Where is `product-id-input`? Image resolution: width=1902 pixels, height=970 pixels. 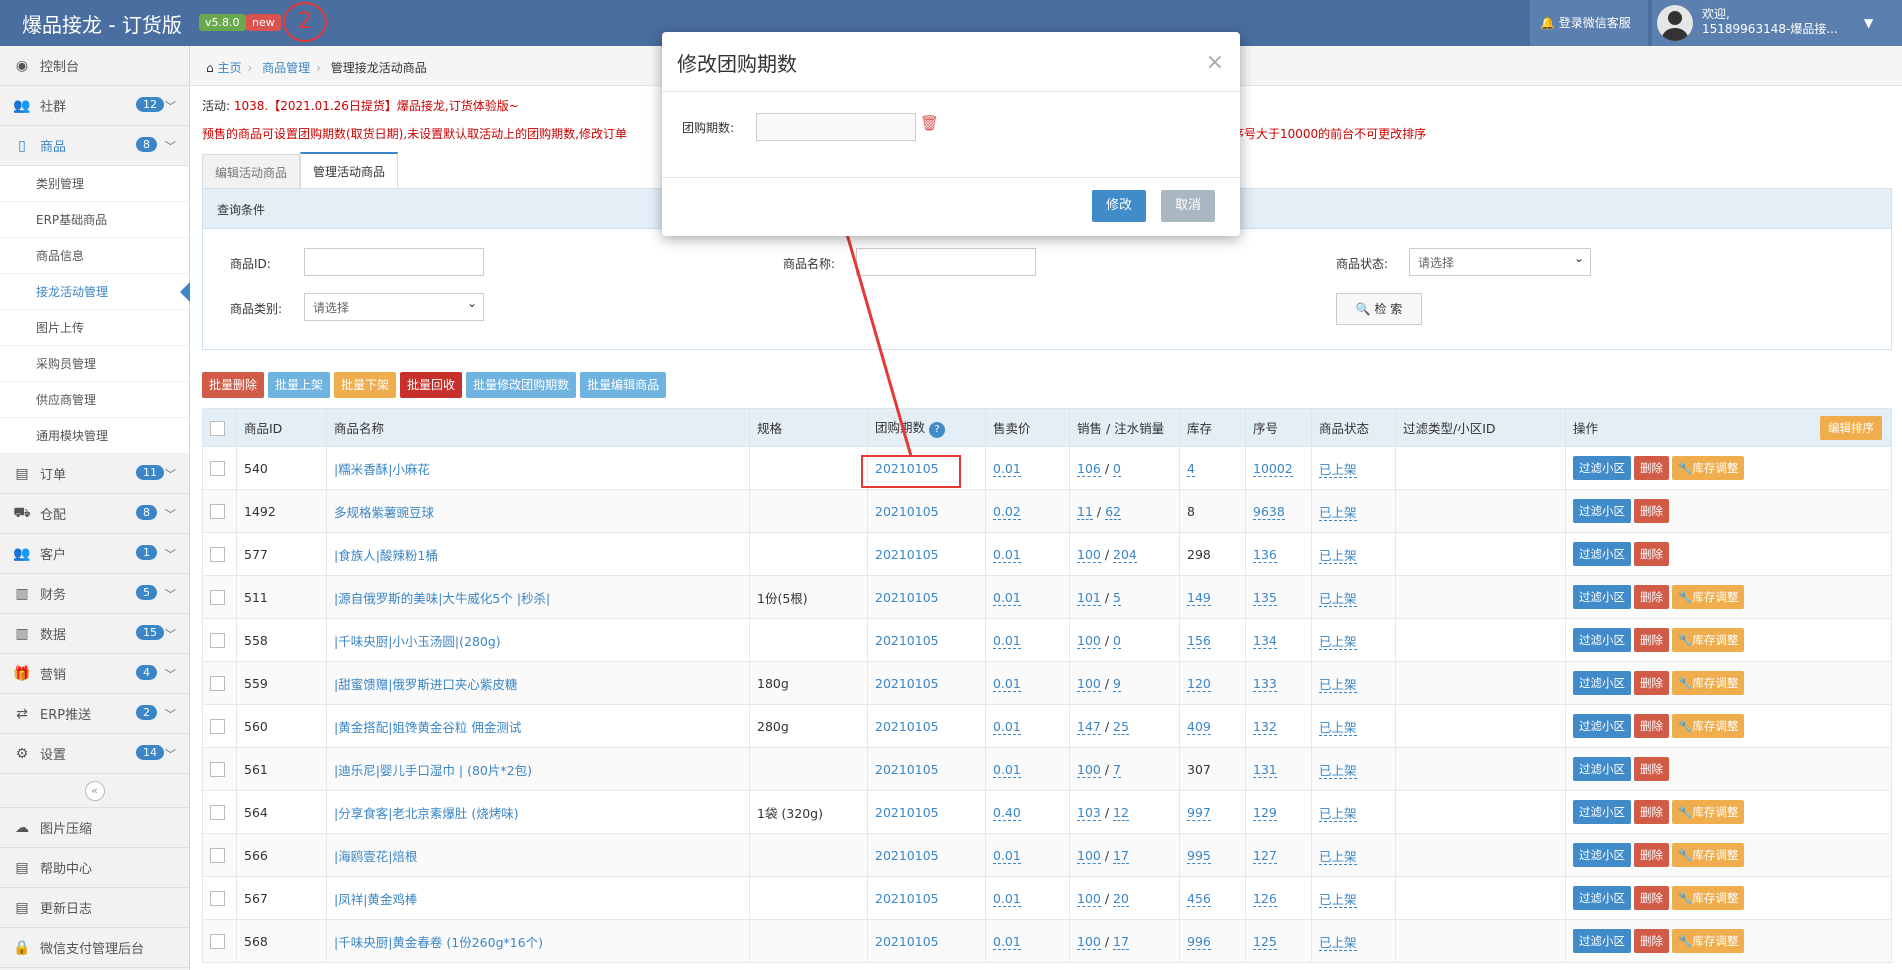 product-id-input is located at coordinates (394, 262).